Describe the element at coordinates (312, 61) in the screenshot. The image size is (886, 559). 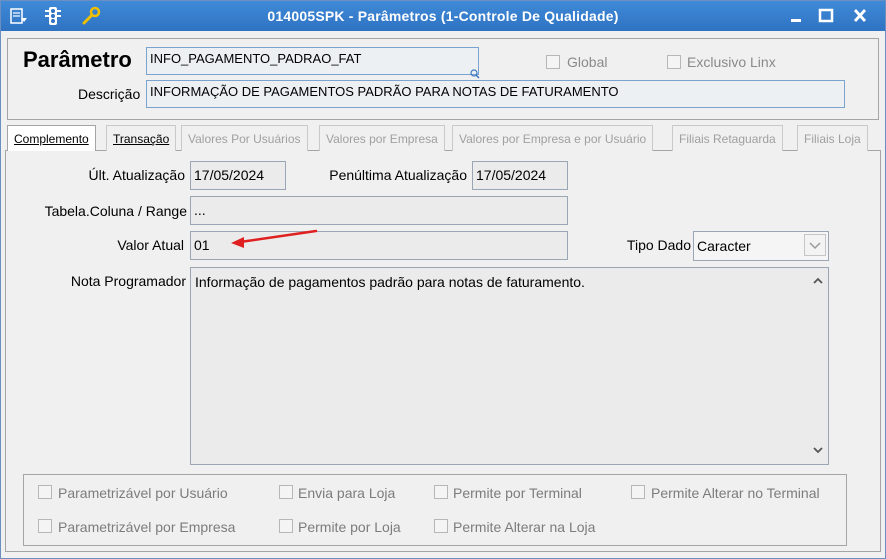
I see `parametro-field: INFO_PAGAMENTO_PADRAO_FAT` at that location.